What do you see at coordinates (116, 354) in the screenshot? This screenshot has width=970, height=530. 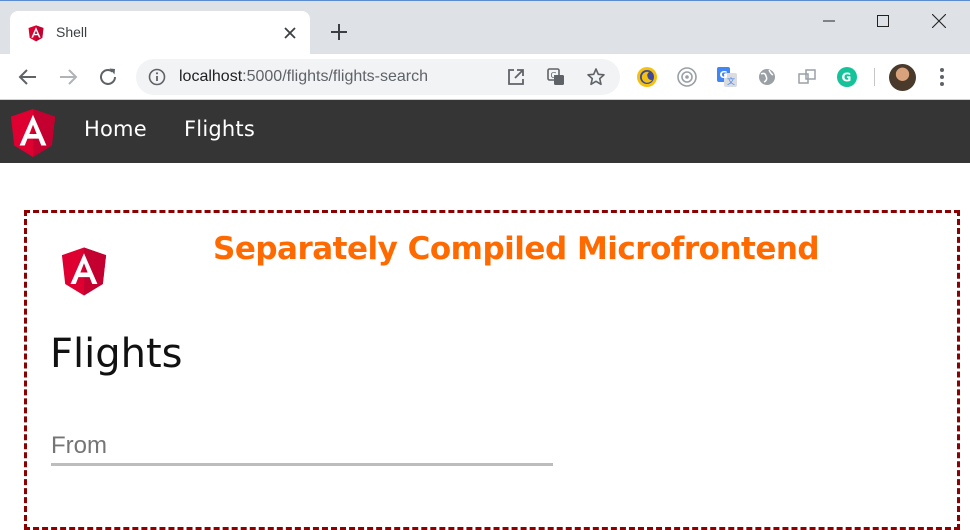 I see `page-title: Flights` at bounding box center [116, 354].